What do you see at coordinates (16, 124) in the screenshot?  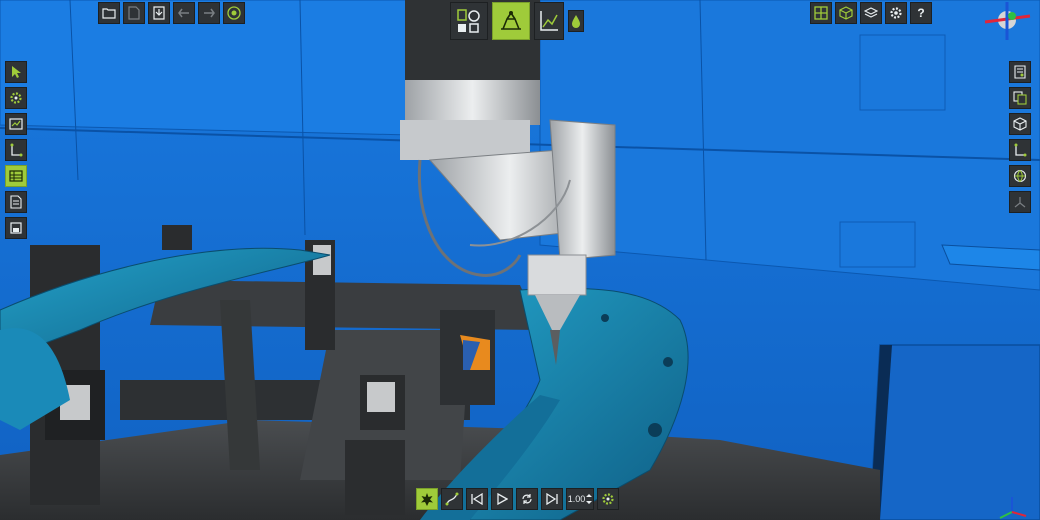 I see `frame-icon` at bounding box center [16, 124].